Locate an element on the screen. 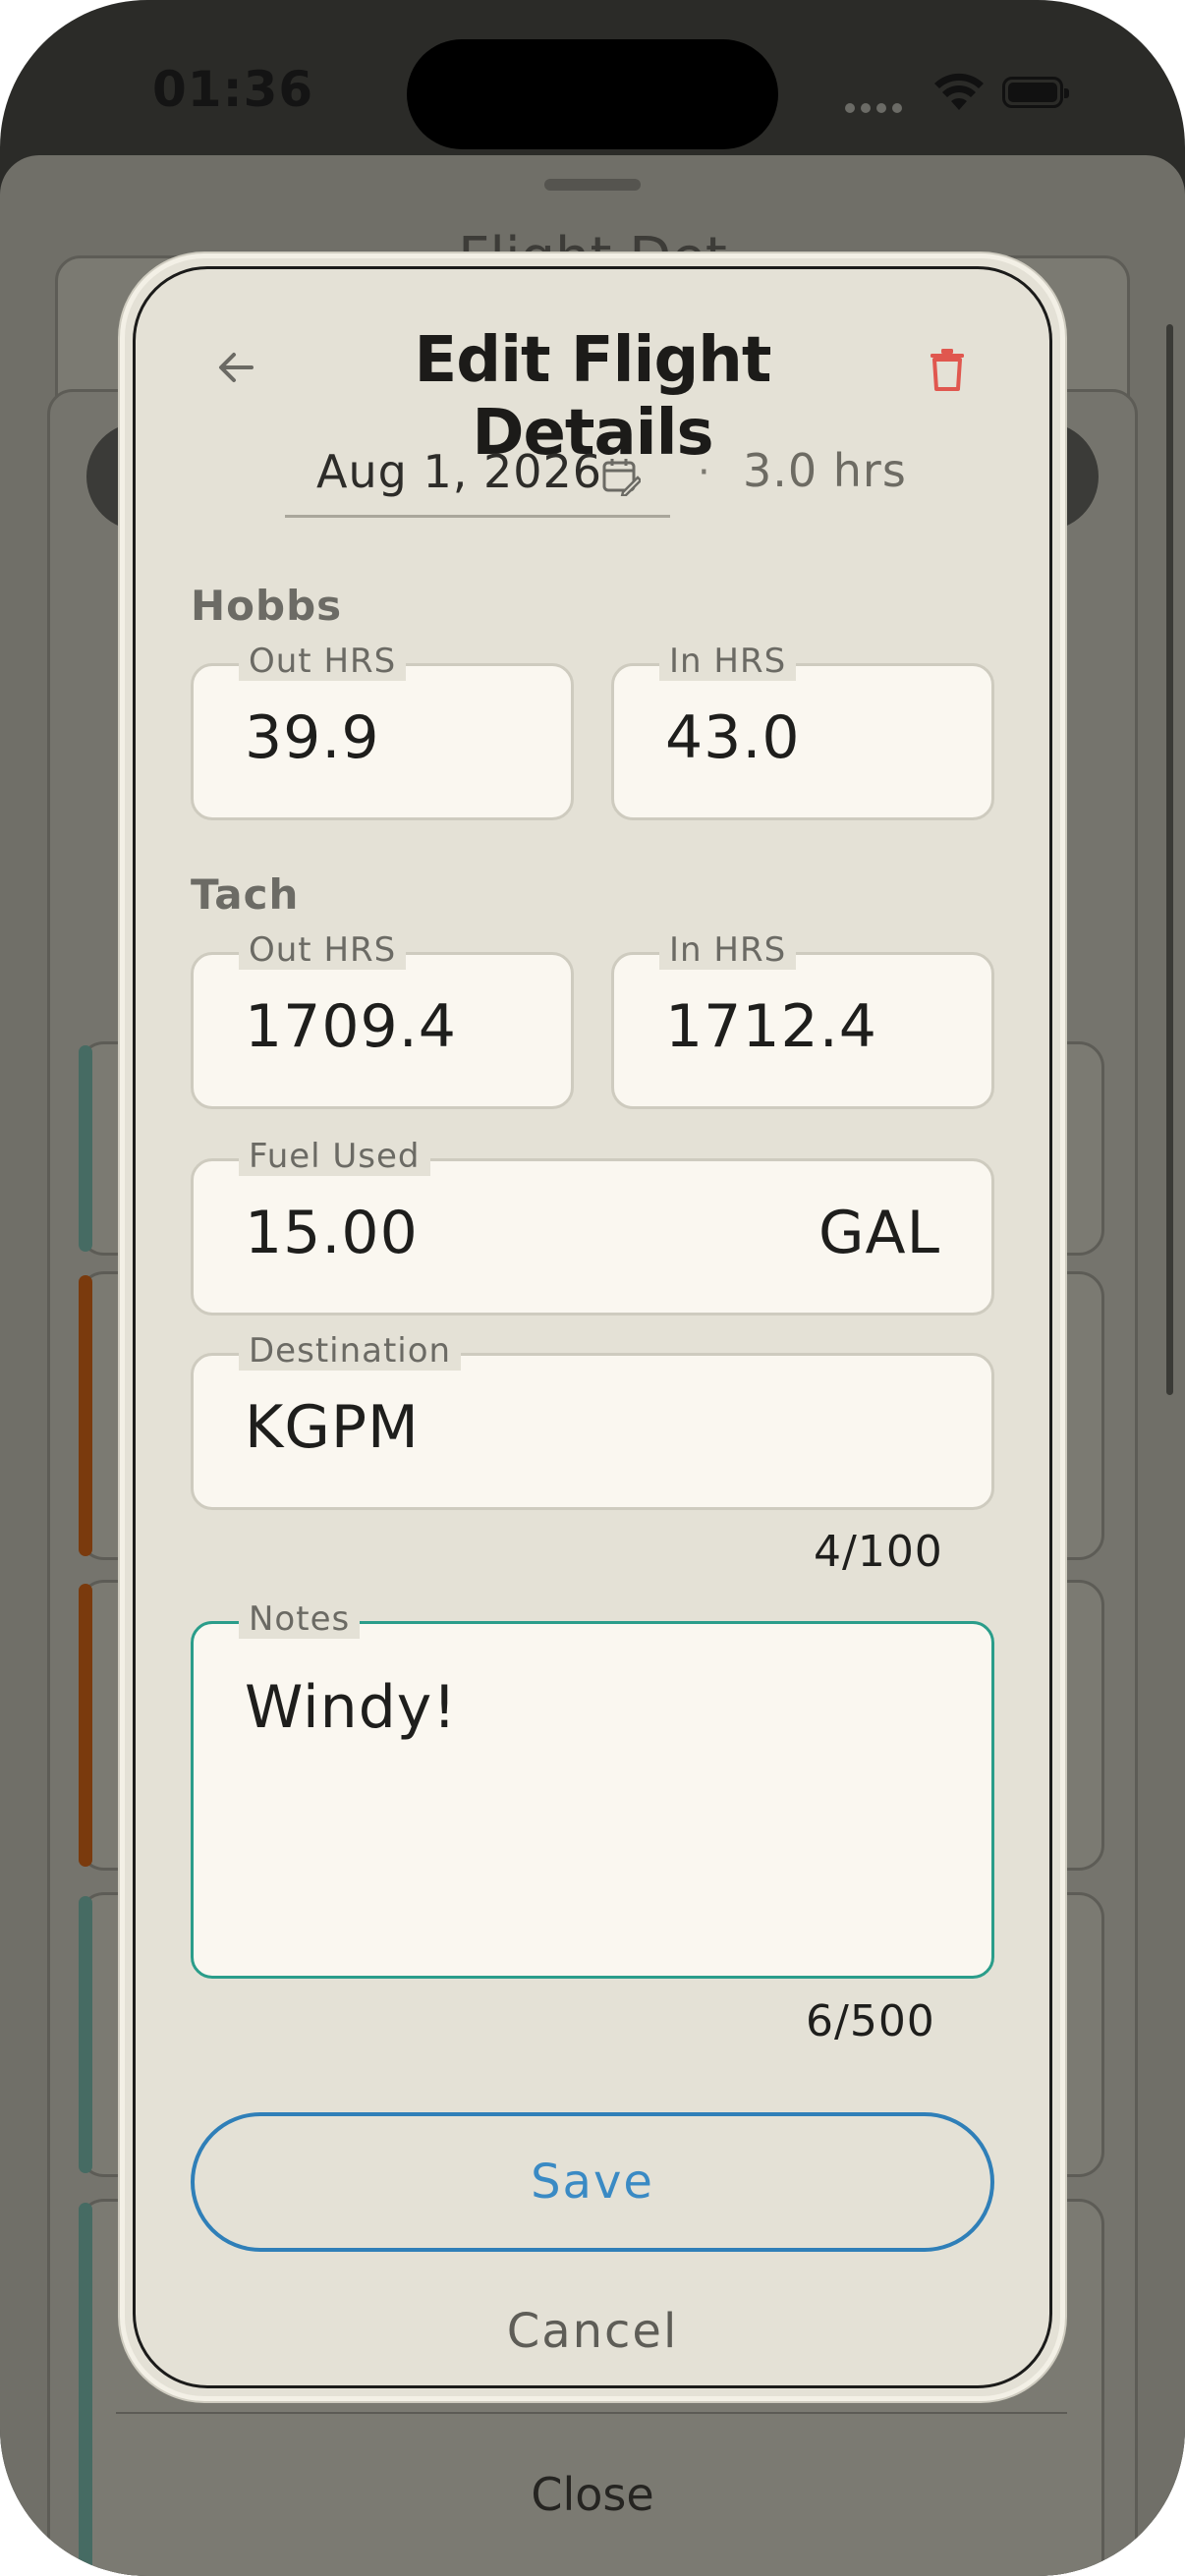 Image resolution: width=1185 pixels, height=2576 pixels. close-divider is located at coordinates (592, 2413).